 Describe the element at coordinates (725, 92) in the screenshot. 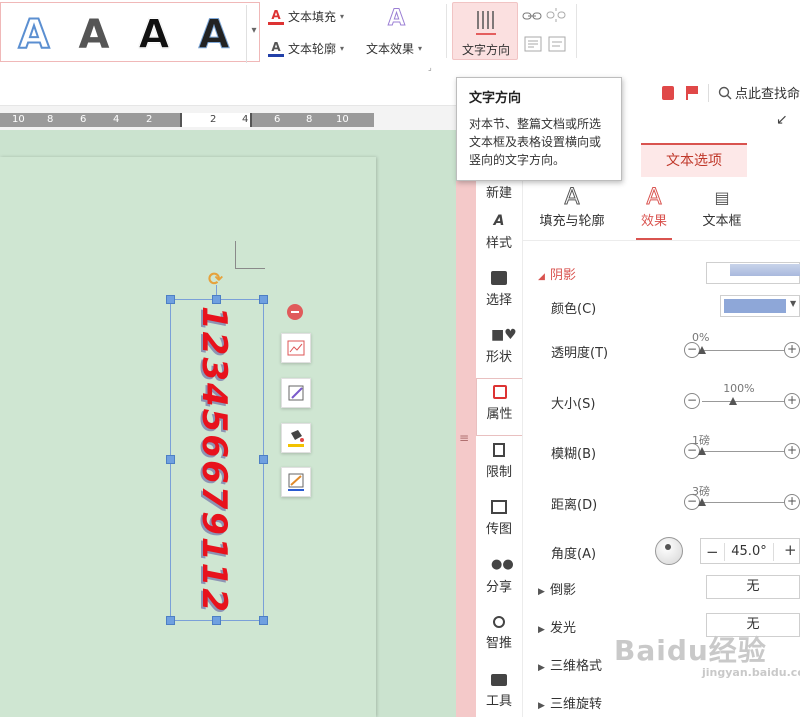

I see `search-icon` at that location.